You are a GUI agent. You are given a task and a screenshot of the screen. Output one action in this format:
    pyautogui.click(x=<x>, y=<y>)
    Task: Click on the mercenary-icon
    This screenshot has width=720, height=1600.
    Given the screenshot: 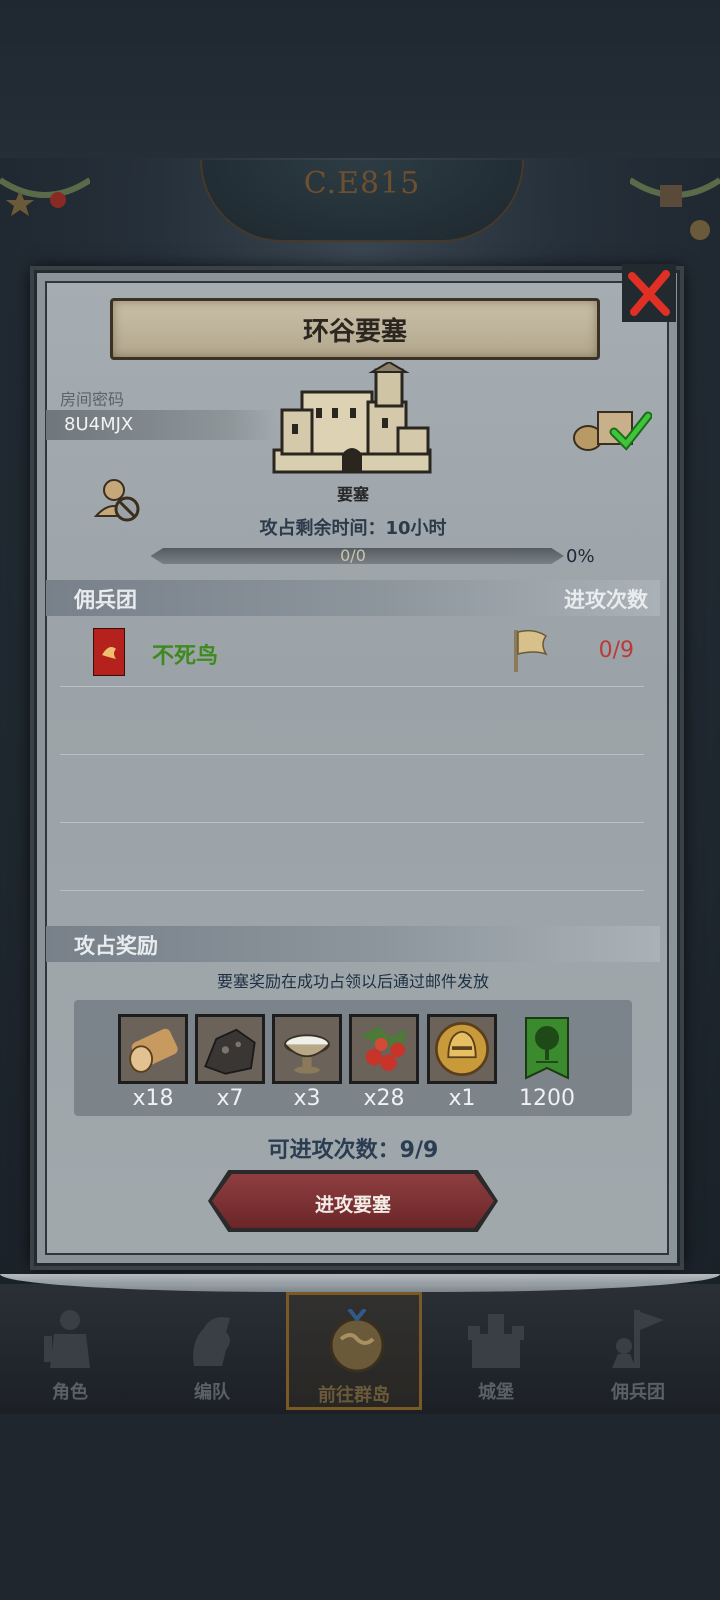 What is the action you would take?
    pyautogui.click(x=638, y=1339)
    